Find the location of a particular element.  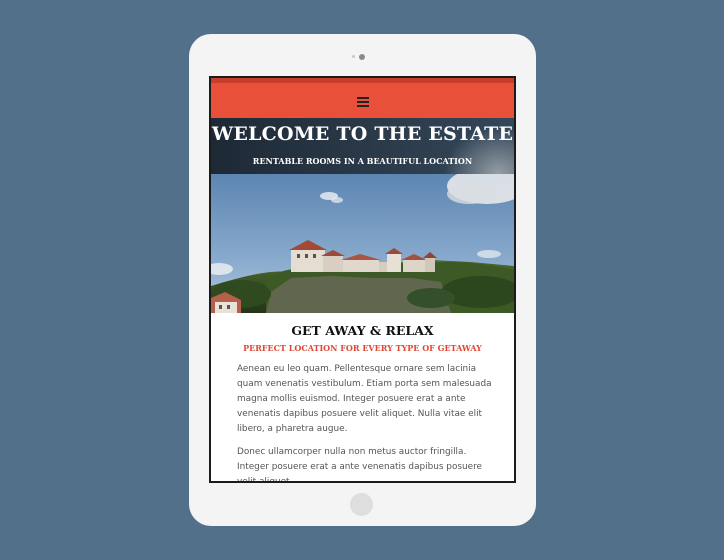

hero-title: WELCOME TO THE ESTATE is located at coordinates (362, 134).